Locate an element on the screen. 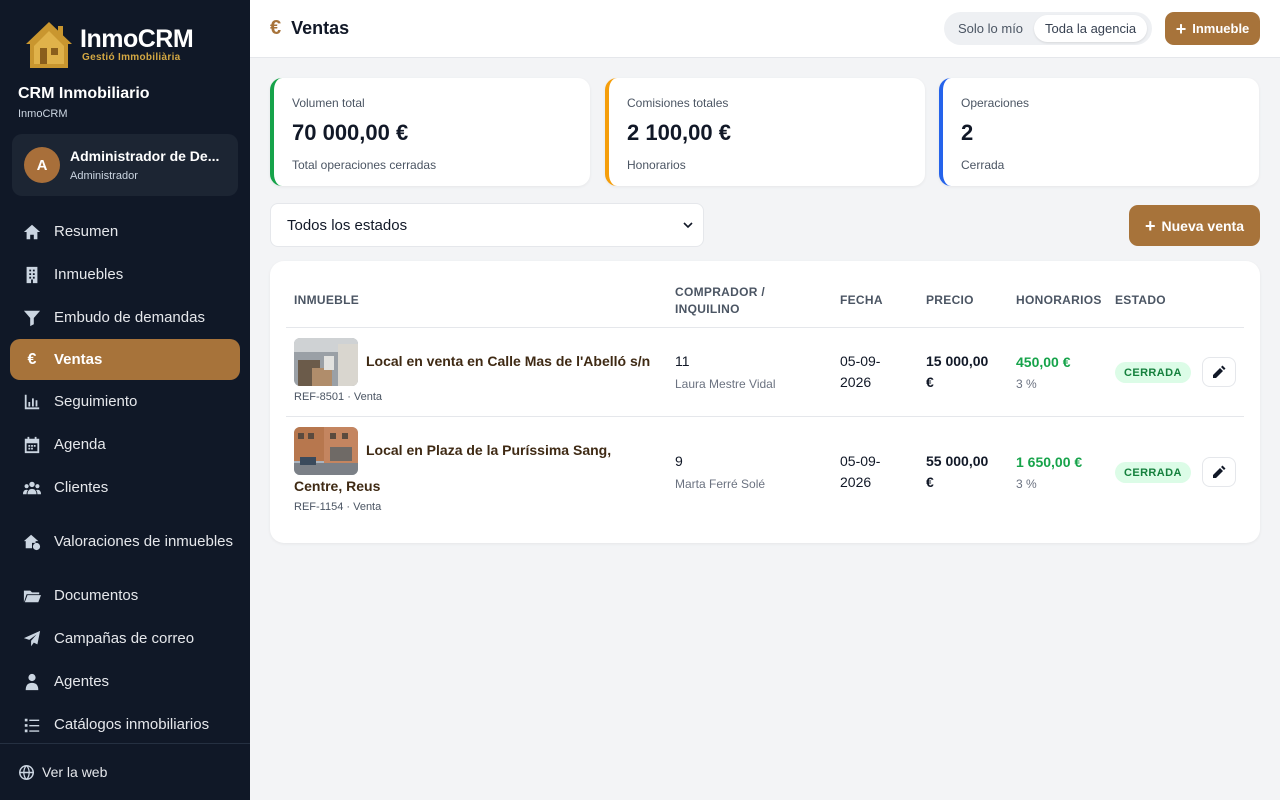  sidebar-item-clientes: Clientes is located at coordinates (125, 487).